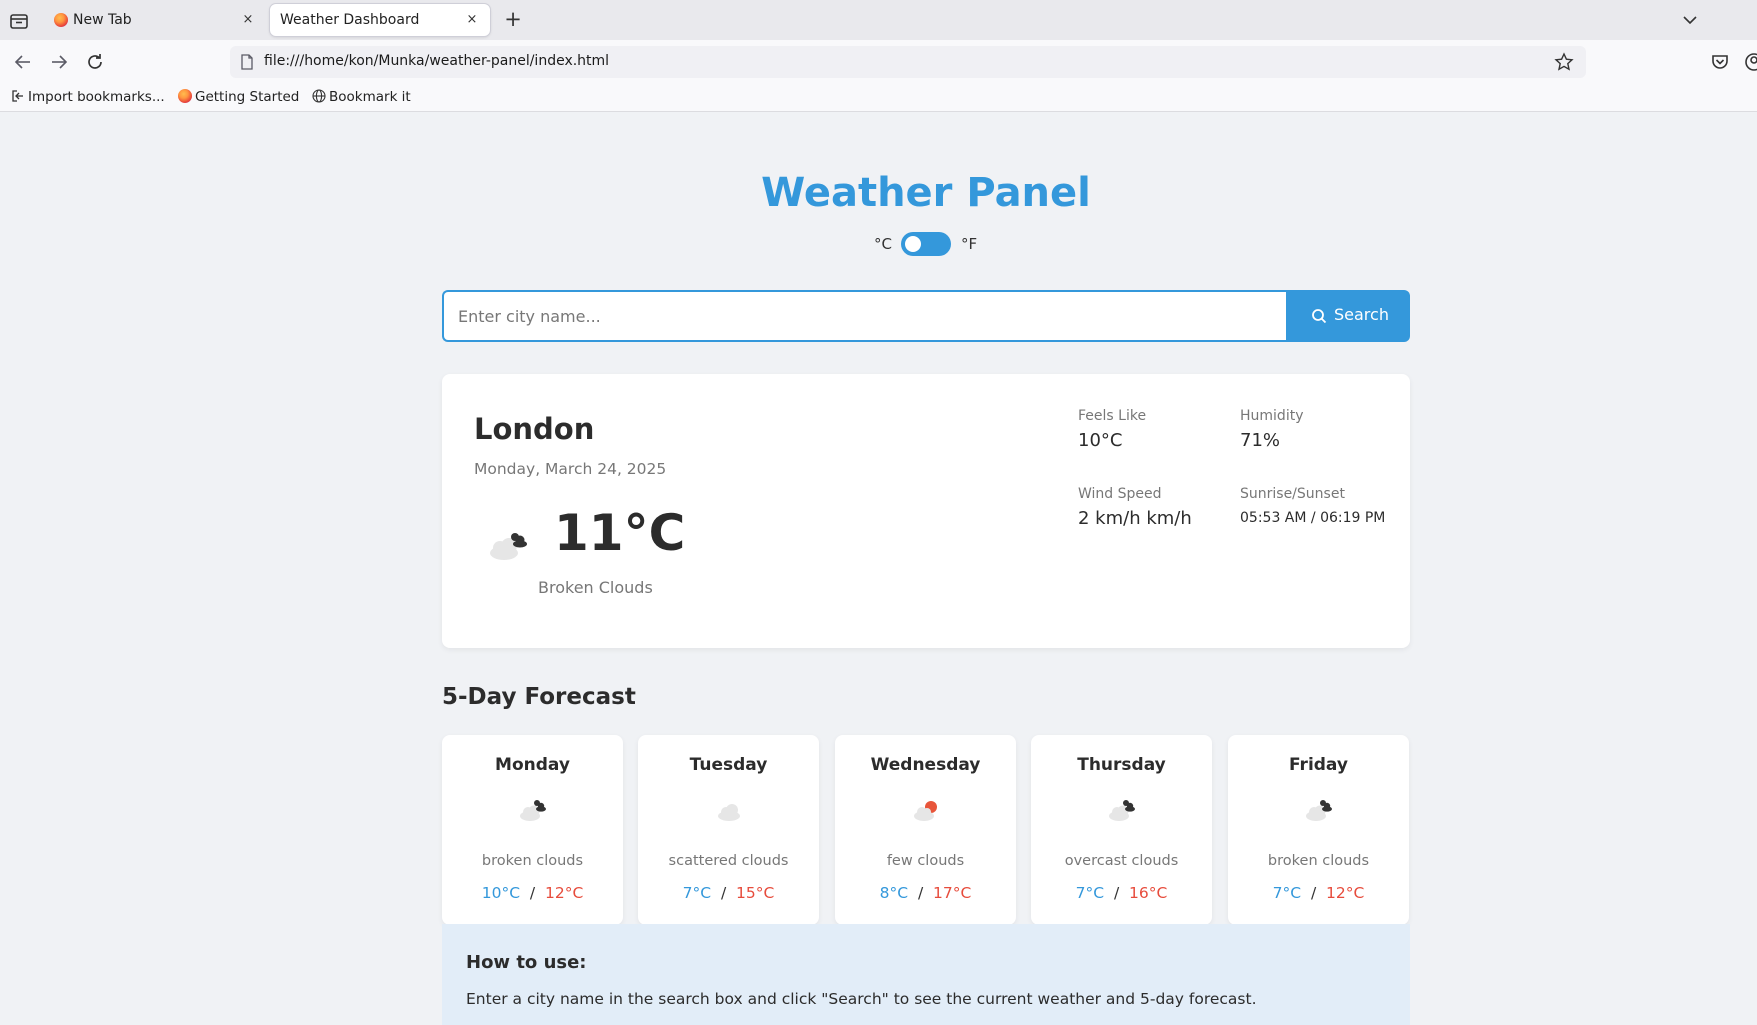 This screenshot has height=1025, width=1757. What do you see at coordinates (539, 697) in the screenshot?
I see `forecast-title: 5-Day Forecast` at bounding box center [539, 697].